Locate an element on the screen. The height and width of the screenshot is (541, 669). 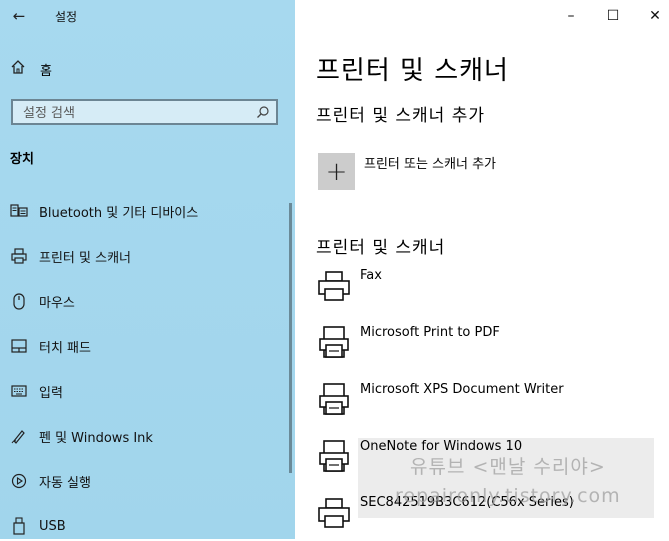
touchpad-icon is located at coordinates (19, 346).